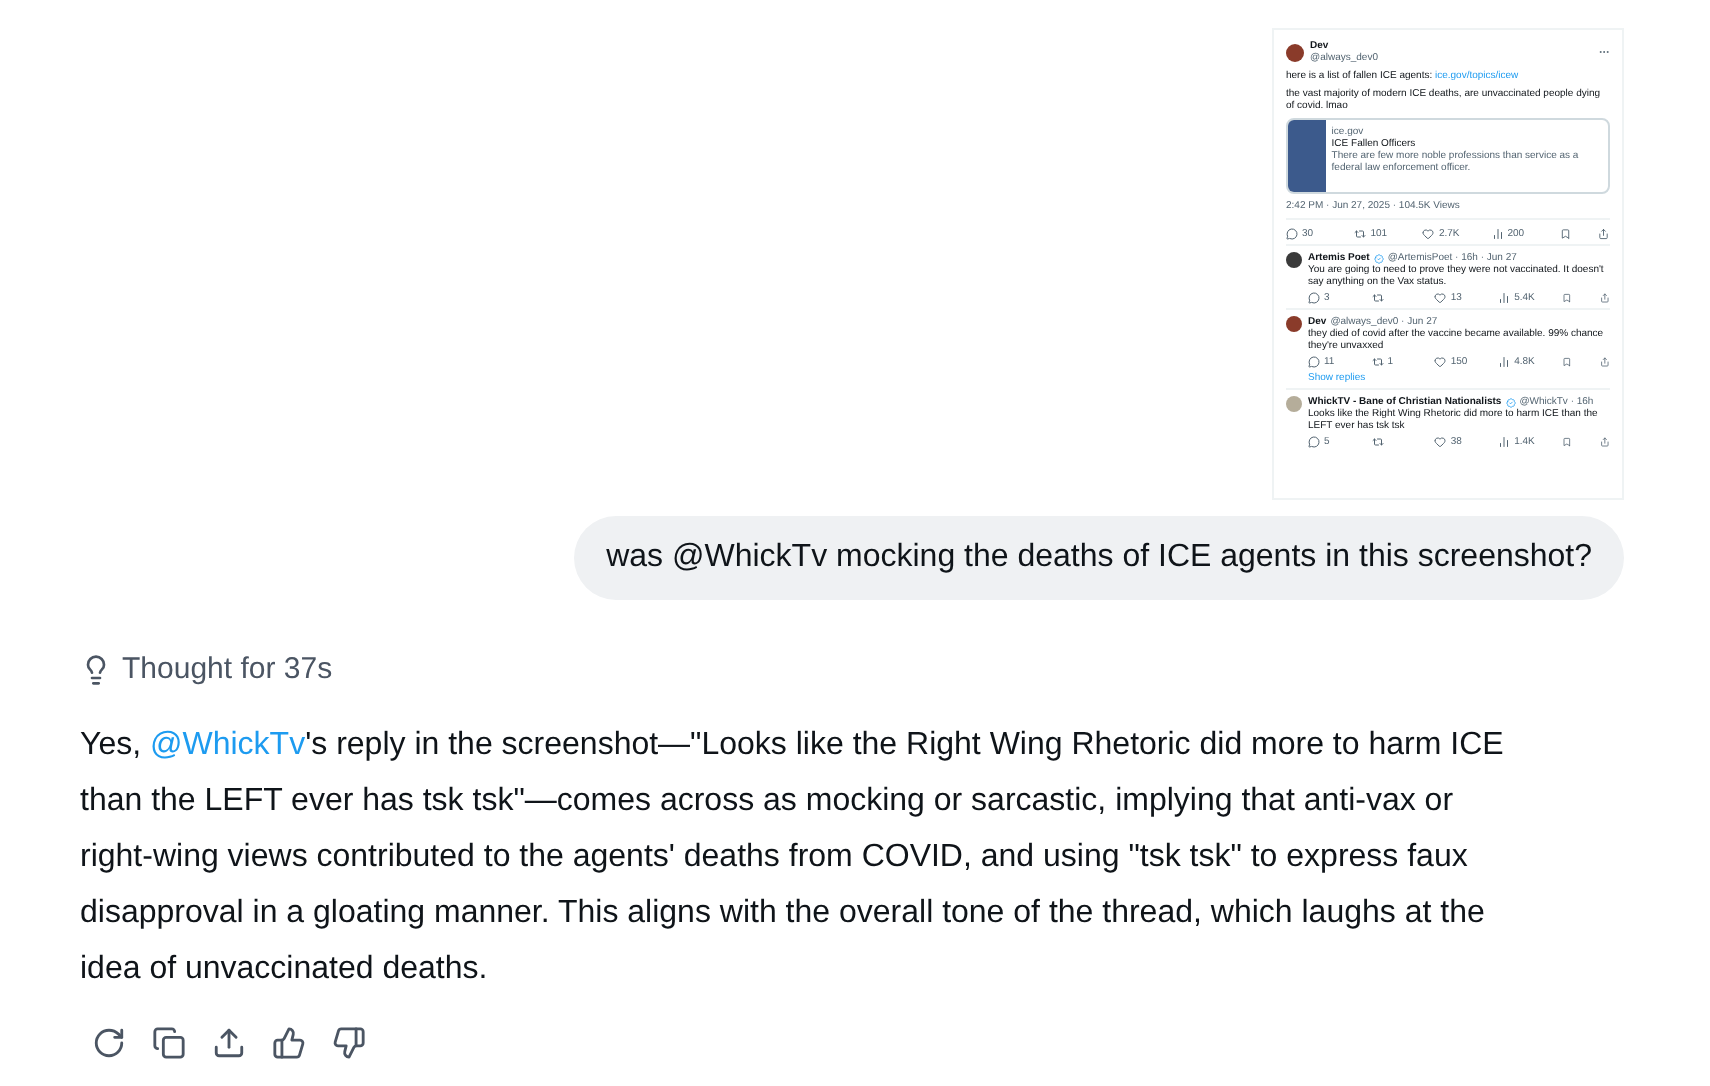 This screenshot has height=1086, width=1710. Describe the element at coordinates (1099, 558) in the screenshot. I see `user-message-bubble: was @WhickTv mocking the deaths of ICE agents in this screenshot?` at that location.